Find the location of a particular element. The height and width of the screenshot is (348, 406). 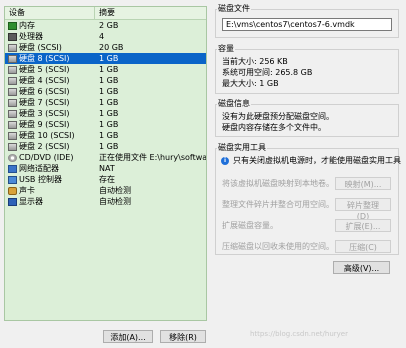

device-row: USB 控制器 存在 is located at coordinates (105, 179).